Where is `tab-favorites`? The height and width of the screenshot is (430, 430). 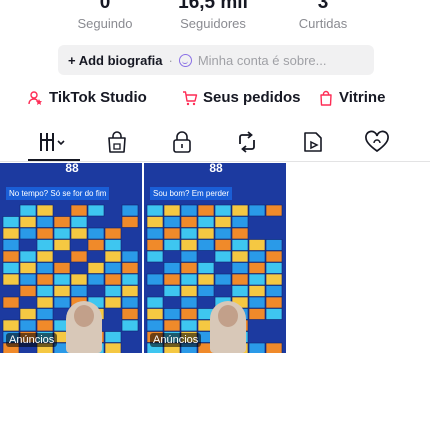 tab-favorites is located at coordinates (313, 142).